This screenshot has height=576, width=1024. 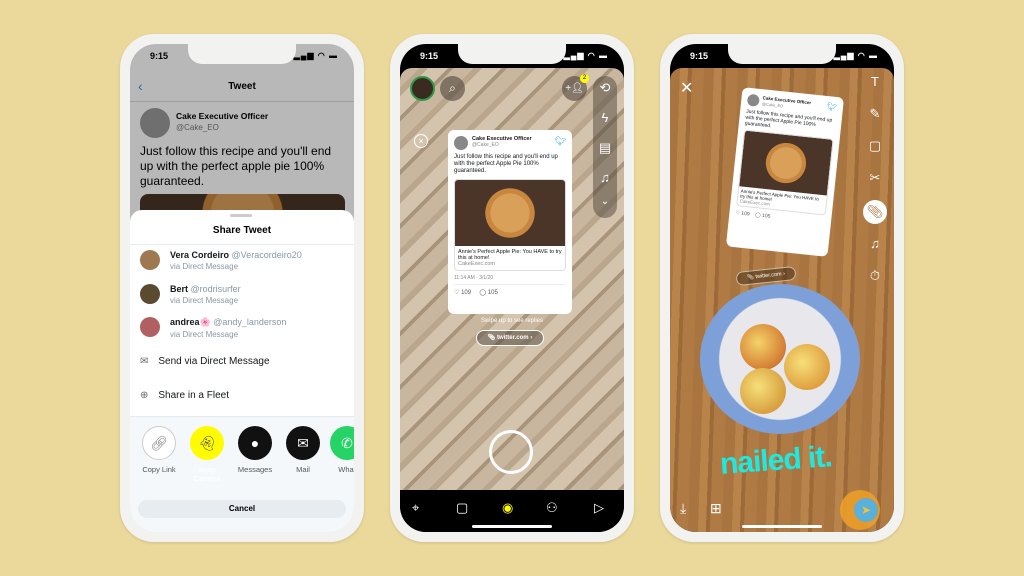 I want to click on map-icon: ⌖, so click(x=415, y=508).